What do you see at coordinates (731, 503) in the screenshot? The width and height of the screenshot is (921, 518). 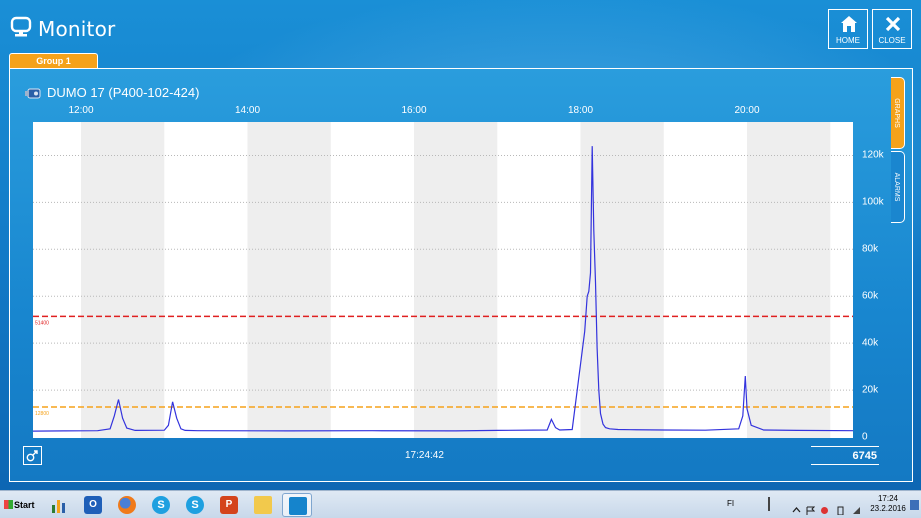 I see `language-indicator: FI` at bounding box center [731, 503].